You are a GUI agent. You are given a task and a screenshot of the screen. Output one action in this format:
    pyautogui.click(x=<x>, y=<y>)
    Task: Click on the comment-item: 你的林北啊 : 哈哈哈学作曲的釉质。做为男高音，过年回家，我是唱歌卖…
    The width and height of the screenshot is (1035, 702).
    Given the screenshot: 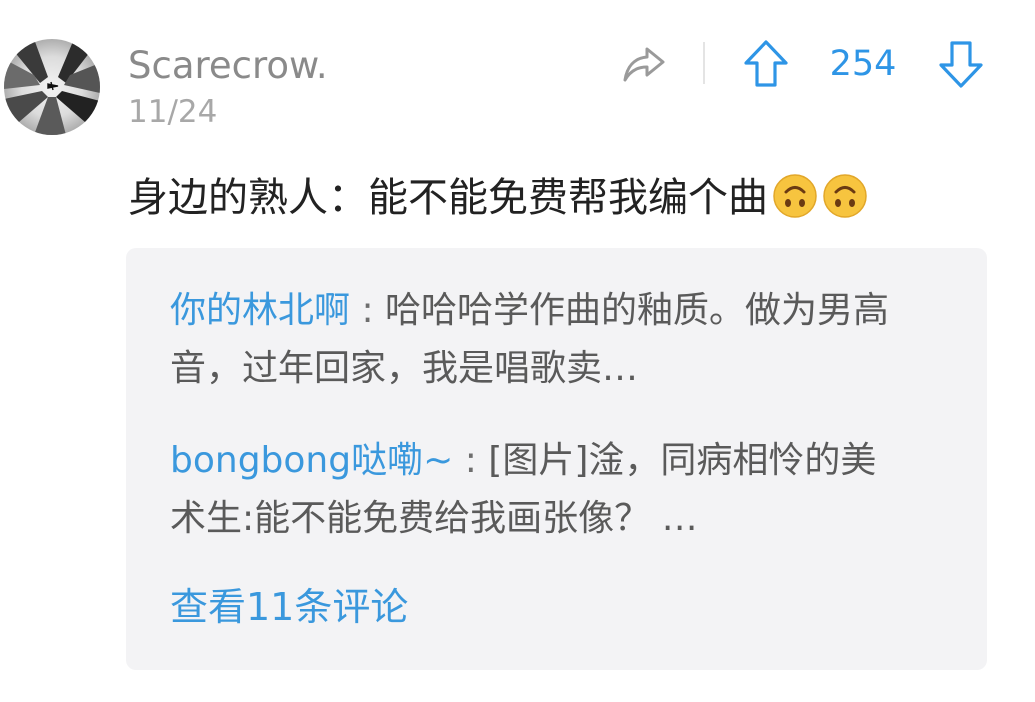 What is the action you would take?
    pyautogui.click(x=540, y=340)
    